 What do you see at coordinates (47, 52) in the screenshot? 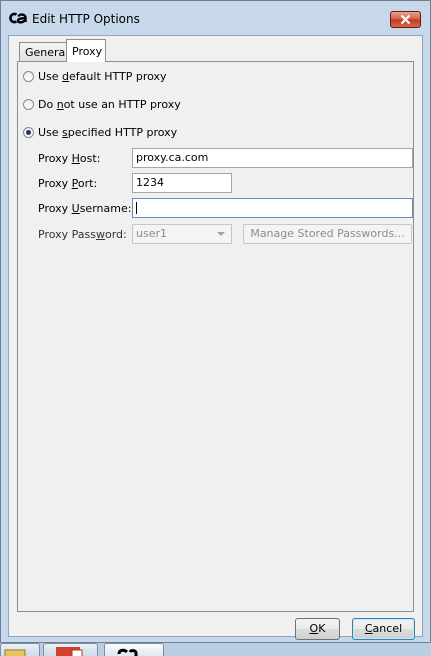
I see `tab-general-label: General` at bounding box center [47, 52].